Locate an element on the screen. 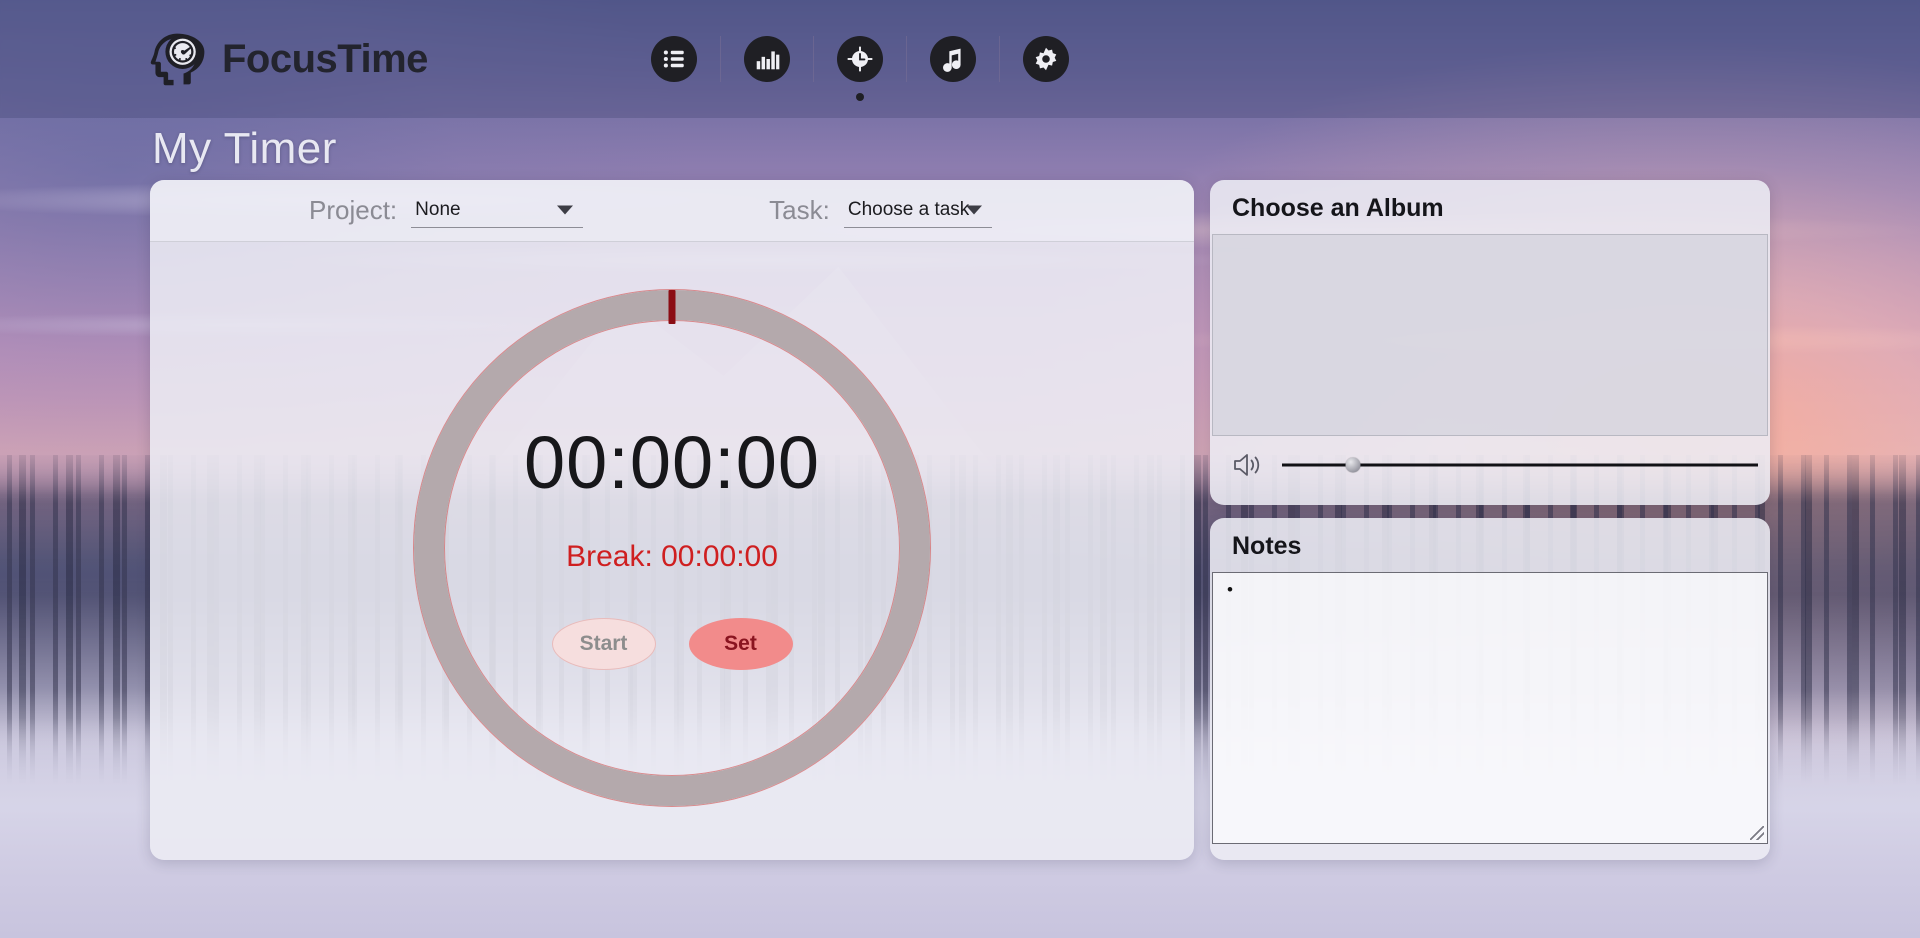 This screenshot has width=1920, height=938. project-select-value: None is located at coordinates (438, 209).